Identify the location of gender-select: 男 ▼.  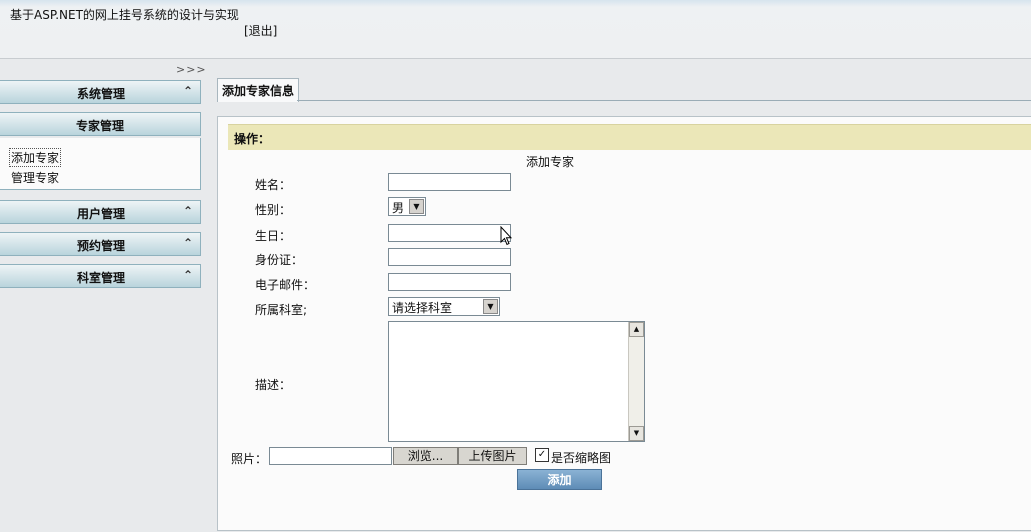
(407, 206).